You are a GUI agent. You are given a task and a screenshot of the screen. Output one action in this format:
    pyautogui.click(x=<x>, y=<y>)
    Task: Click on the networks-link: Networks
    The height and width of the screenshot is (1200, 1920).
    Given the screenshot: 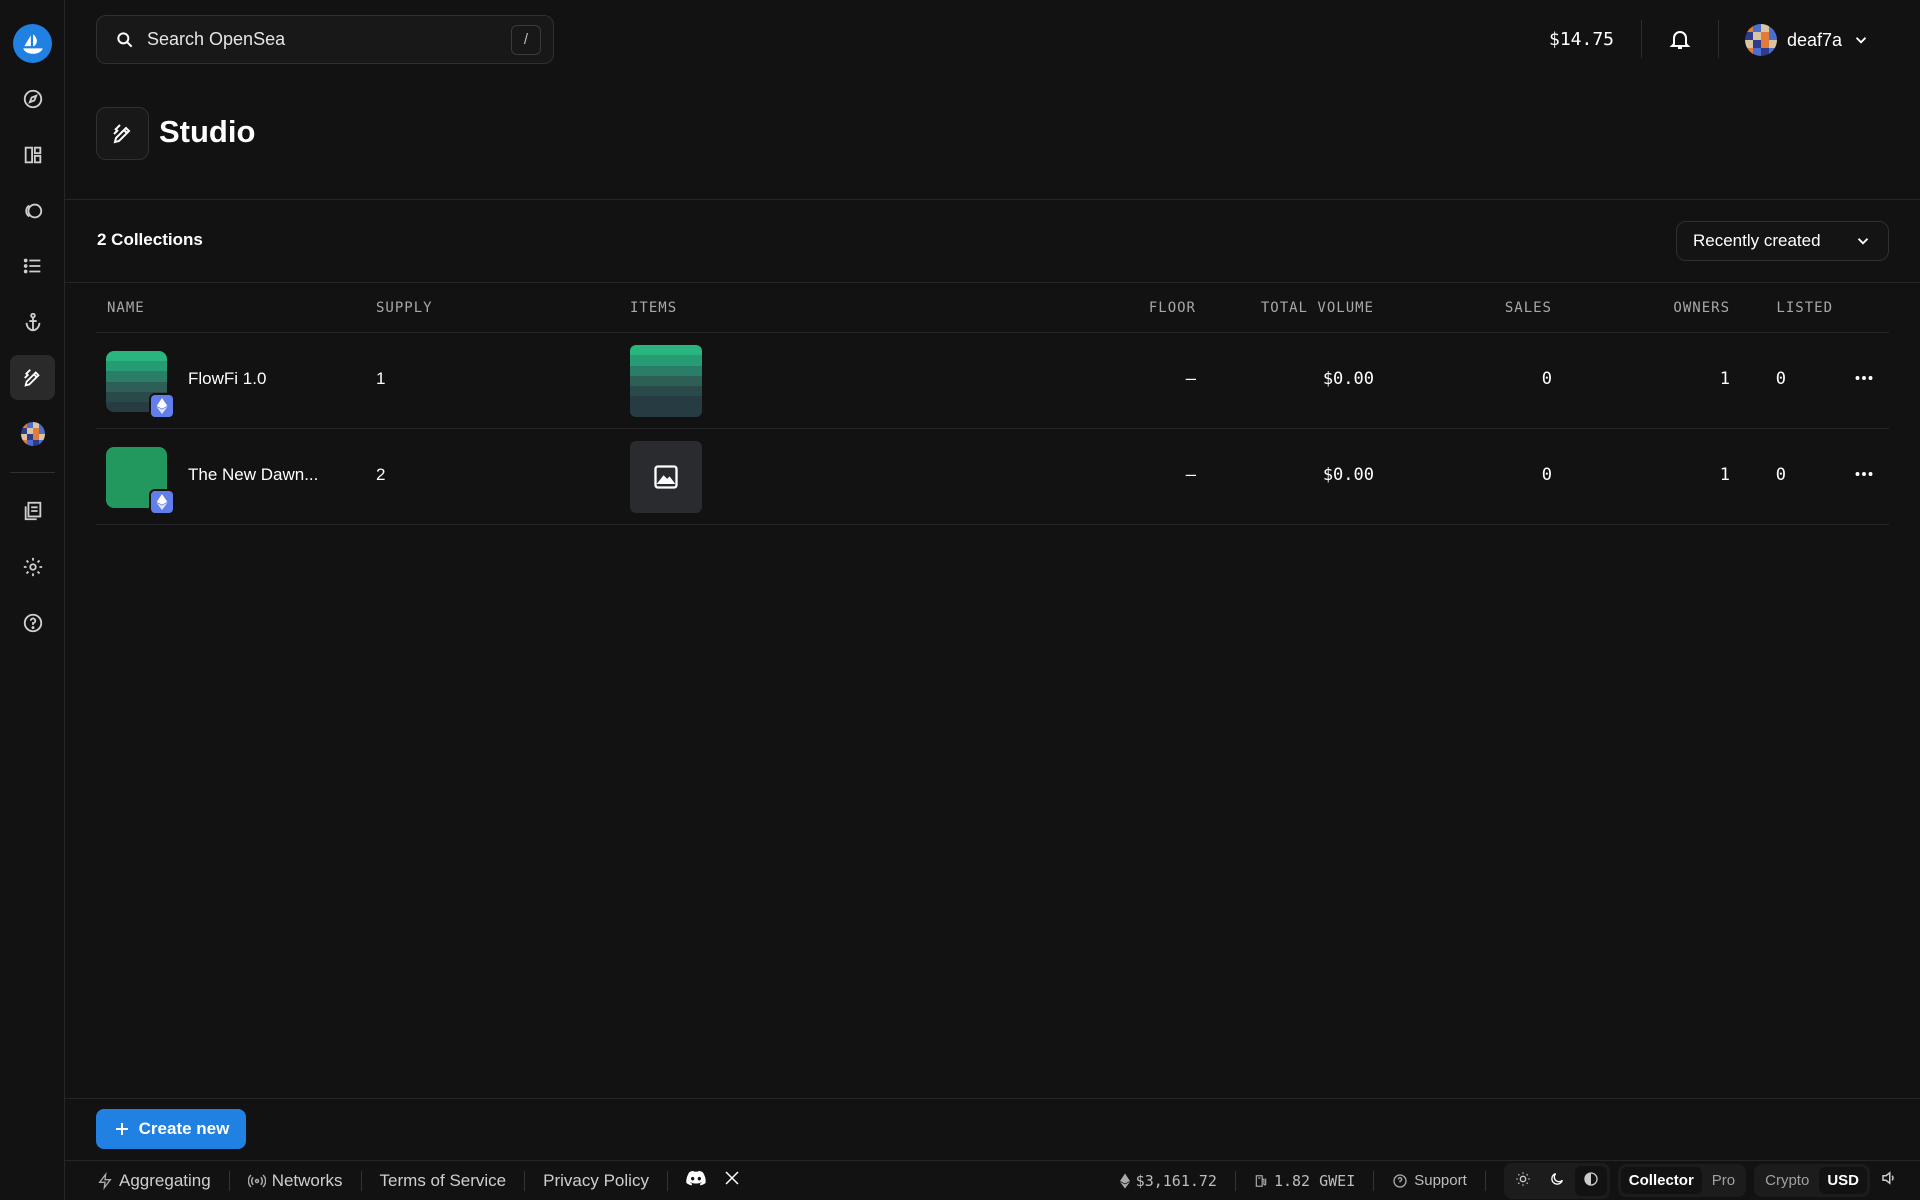 What is the action you would take?
    pyautogui.click(x=295, y=1180)
    